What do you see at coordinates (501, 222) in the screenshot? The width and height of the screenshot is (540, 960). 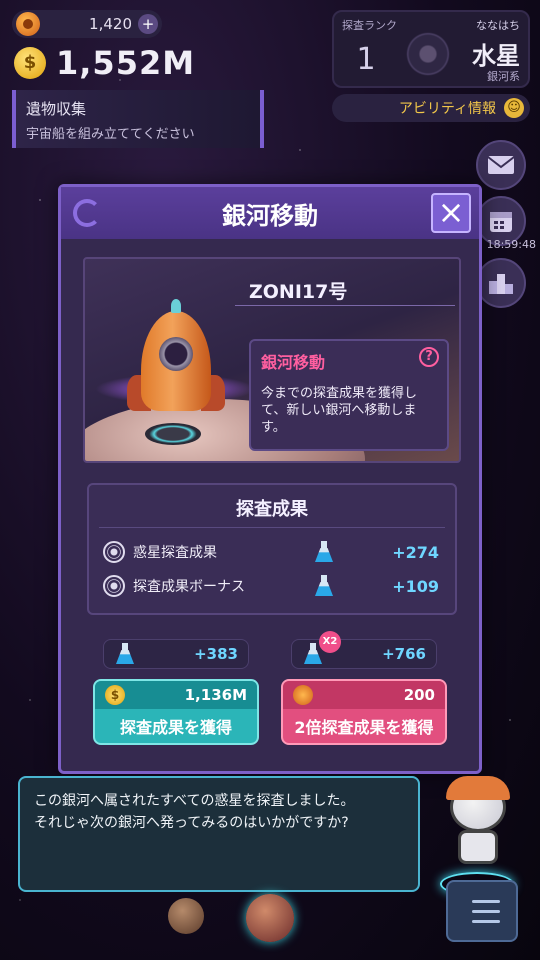 I see `calendar-icon` at bounding box center [501, 222].